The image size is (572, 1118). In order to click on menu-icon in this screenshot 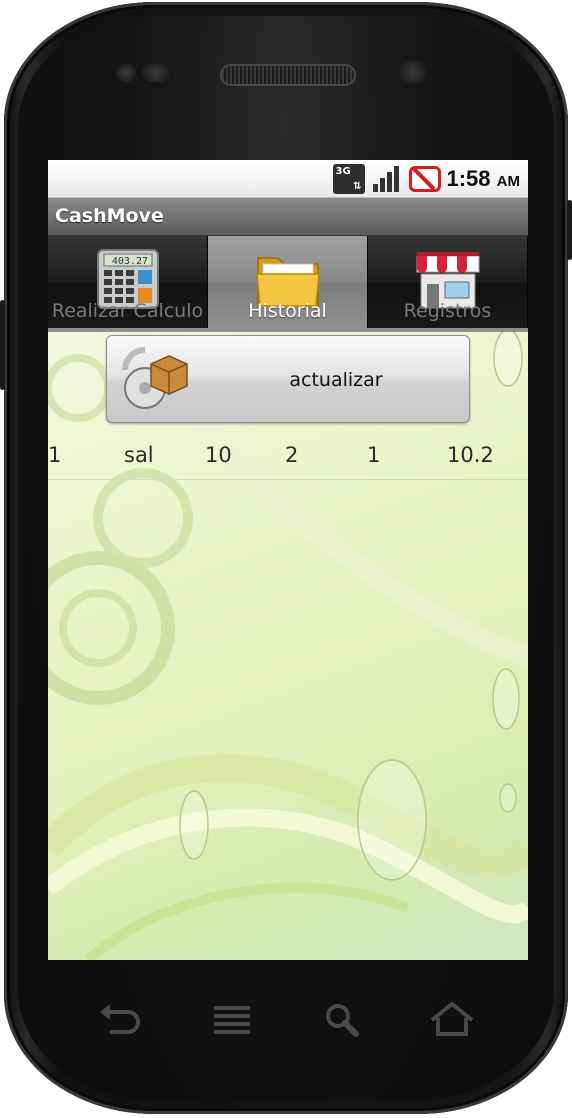, I will do `click(232, 1020)`.